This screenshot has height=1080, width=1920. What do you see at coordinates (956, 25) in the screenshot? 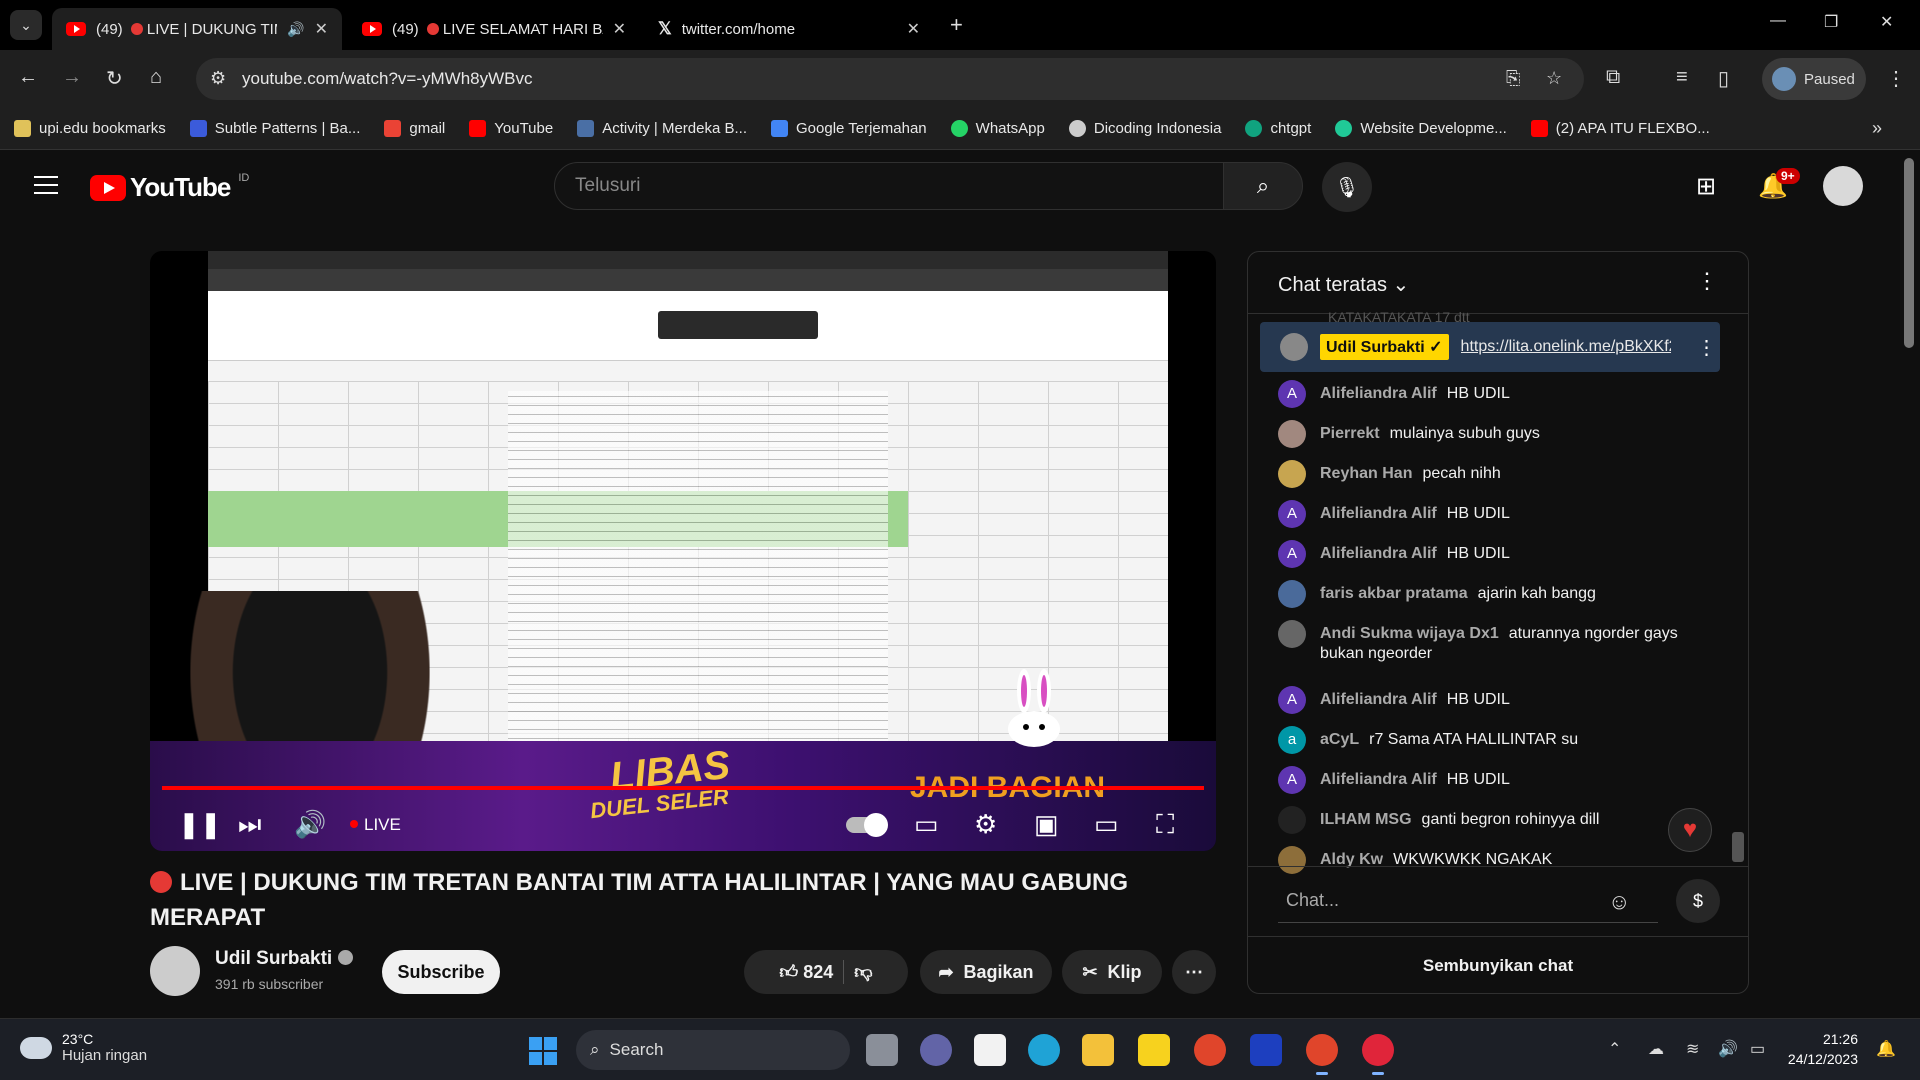
I see `new-tab-button: +` at bounding box center [956, 25].